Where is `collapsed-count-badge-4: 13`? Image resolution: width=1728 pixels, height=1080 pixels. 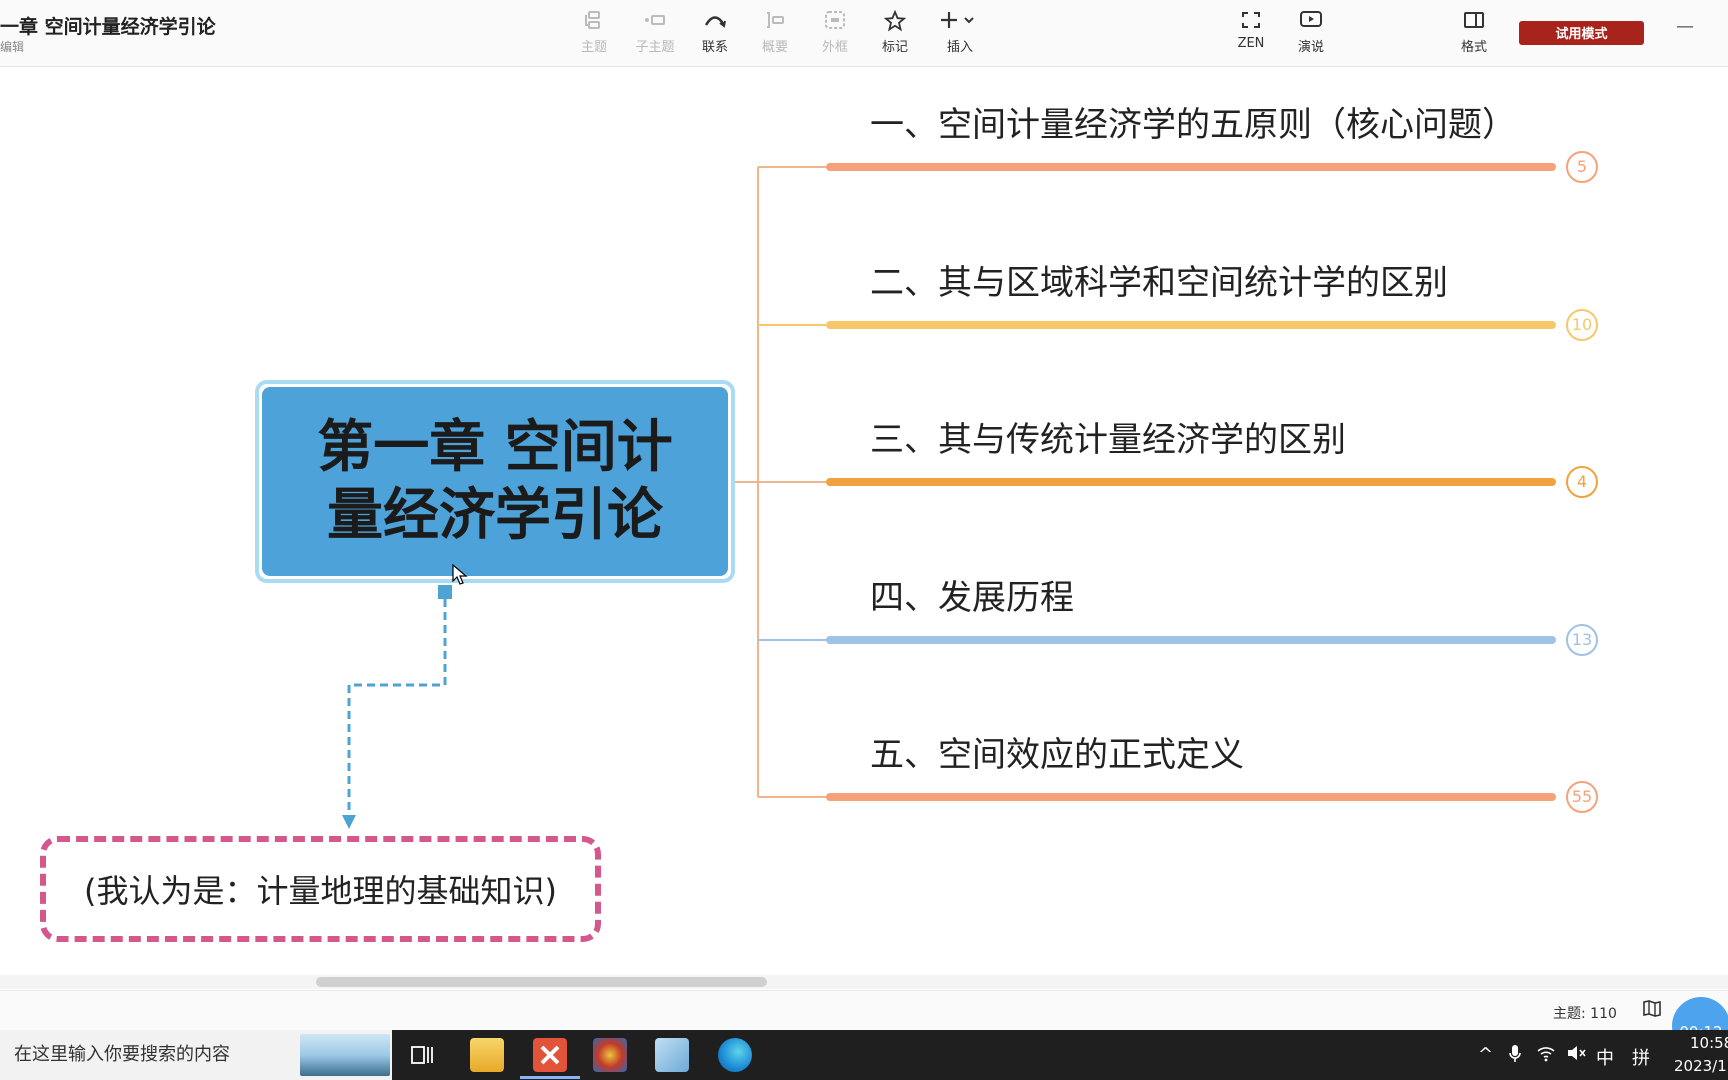
collapsed-count-badge-4: 13 is located at coordinates (1582, 640).